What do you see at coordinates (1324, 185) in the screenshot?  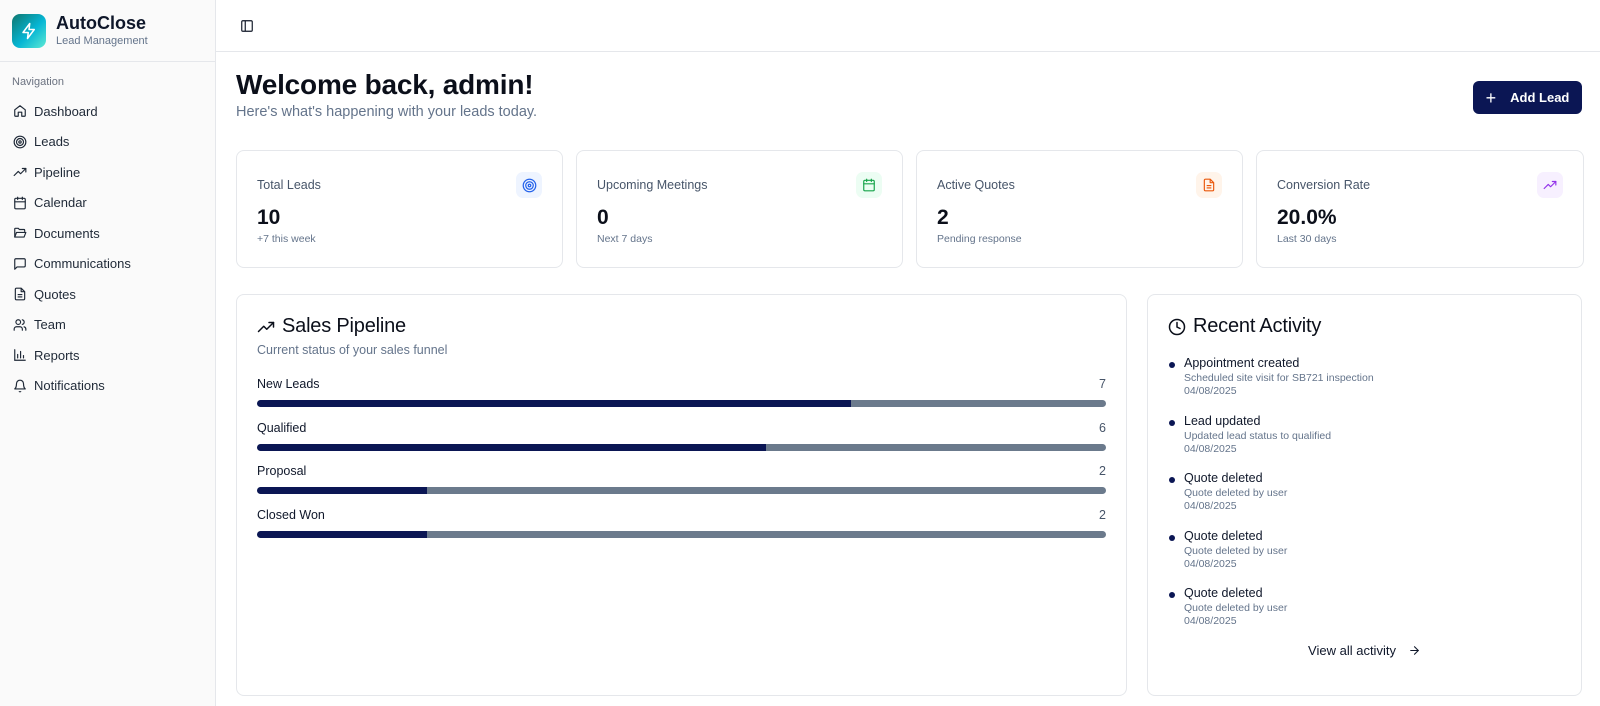 I see `stat-label: Conversion Rate` at bounding box center [1324, 185].